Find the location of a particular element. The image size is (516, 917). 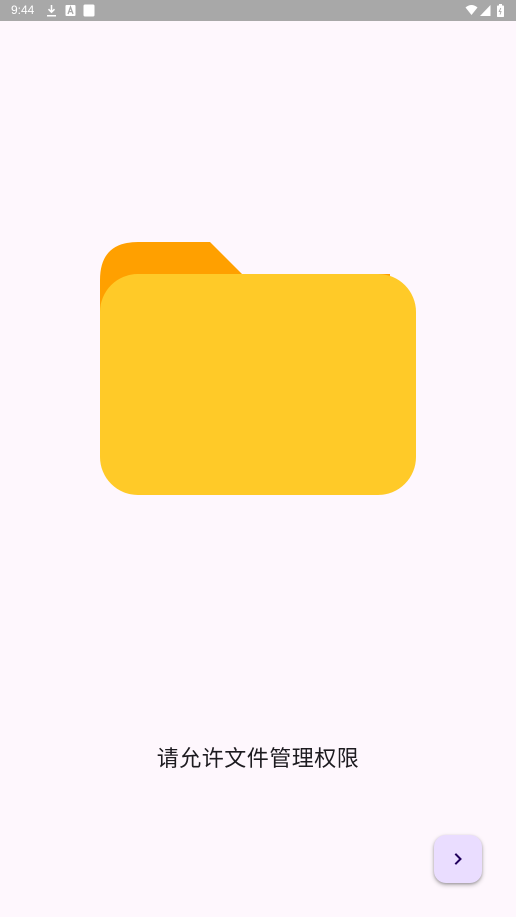

a-badge-icon is located at coordinates (70, 10).